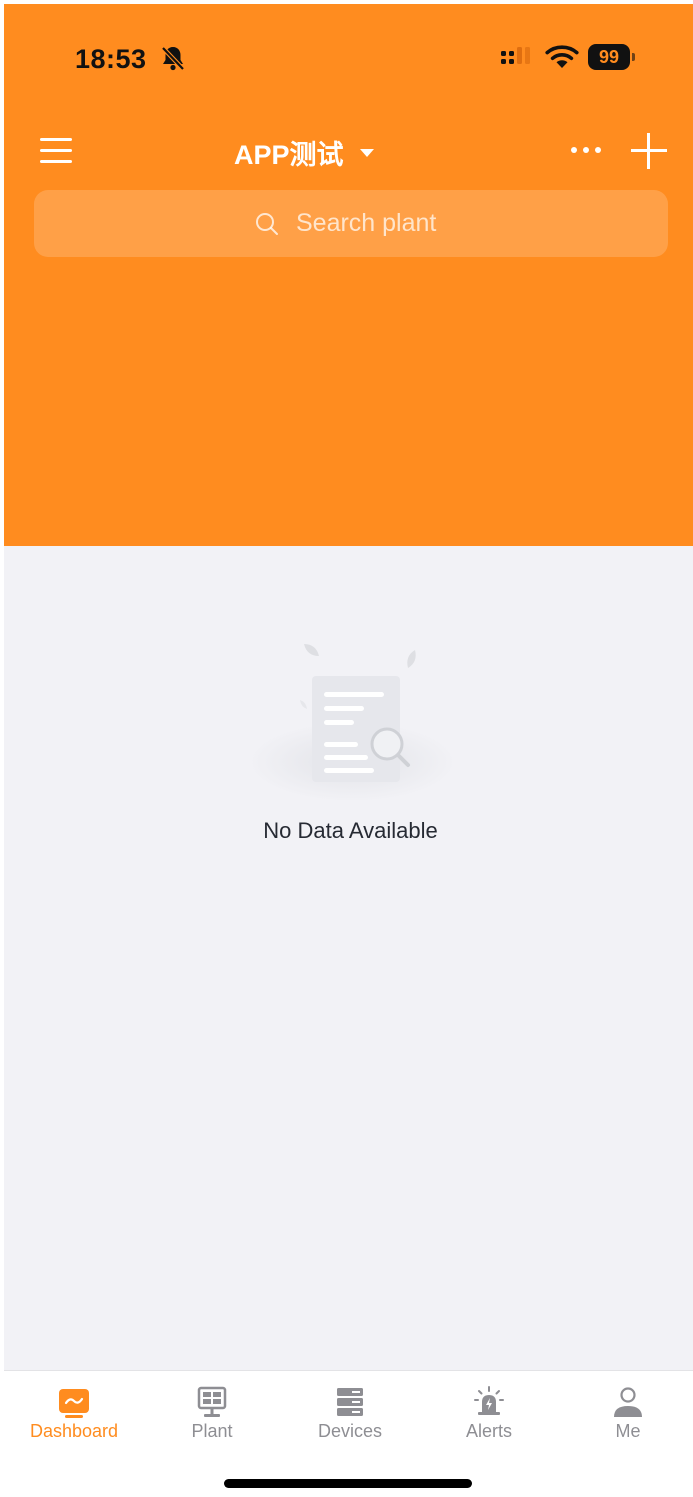  What do you see at coordinates (366, 223) in the screenshot?
I see `search-placeholder: Search plant` at bounding box center [366, 223].